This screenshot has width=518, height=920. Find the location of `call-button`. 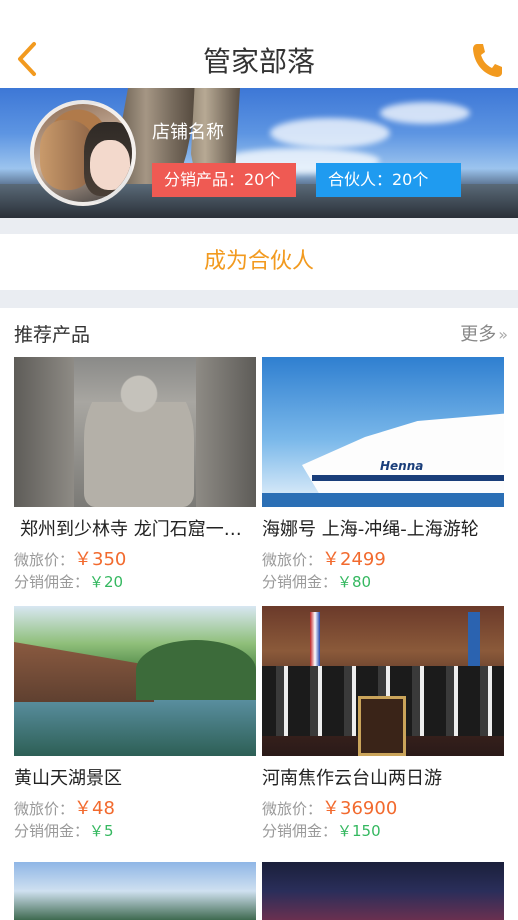

call-button is located at coordinates (486, 60).